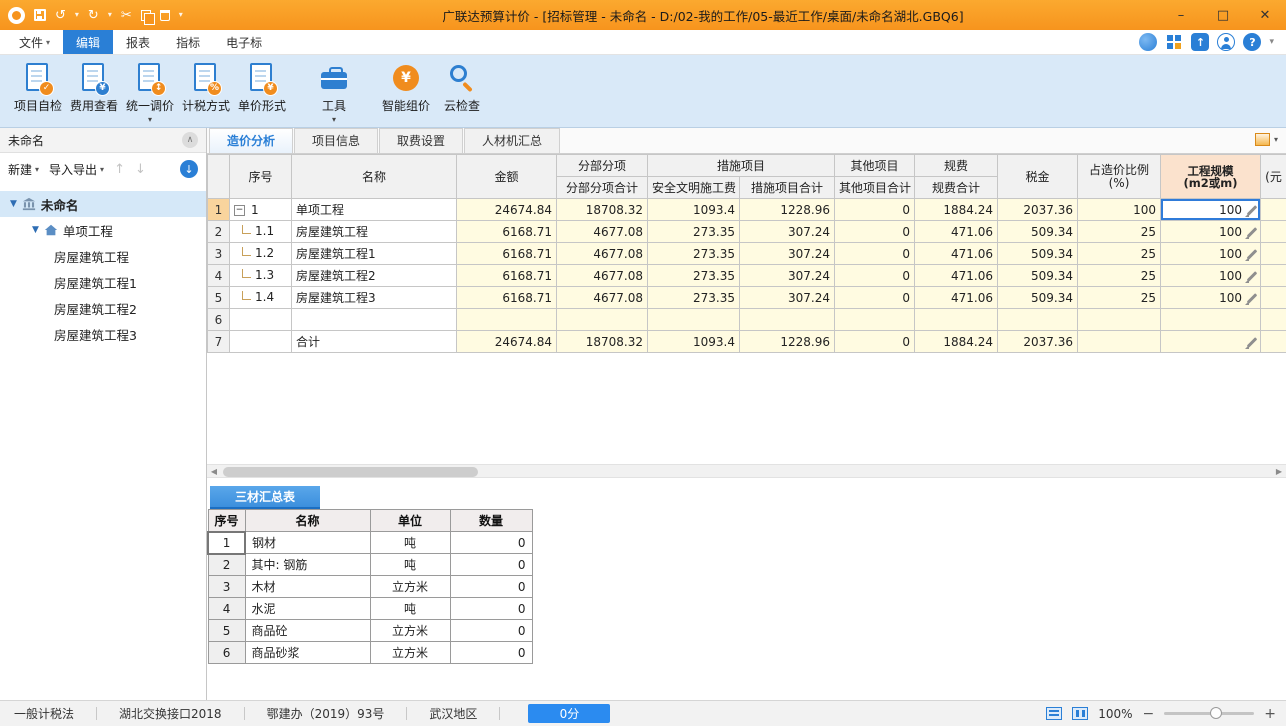 The width and height of the screenshot is (1286, 726). Describe the element at coordinates (226, 564) in the screenshot. I see `material-row-number: 2` at that location.